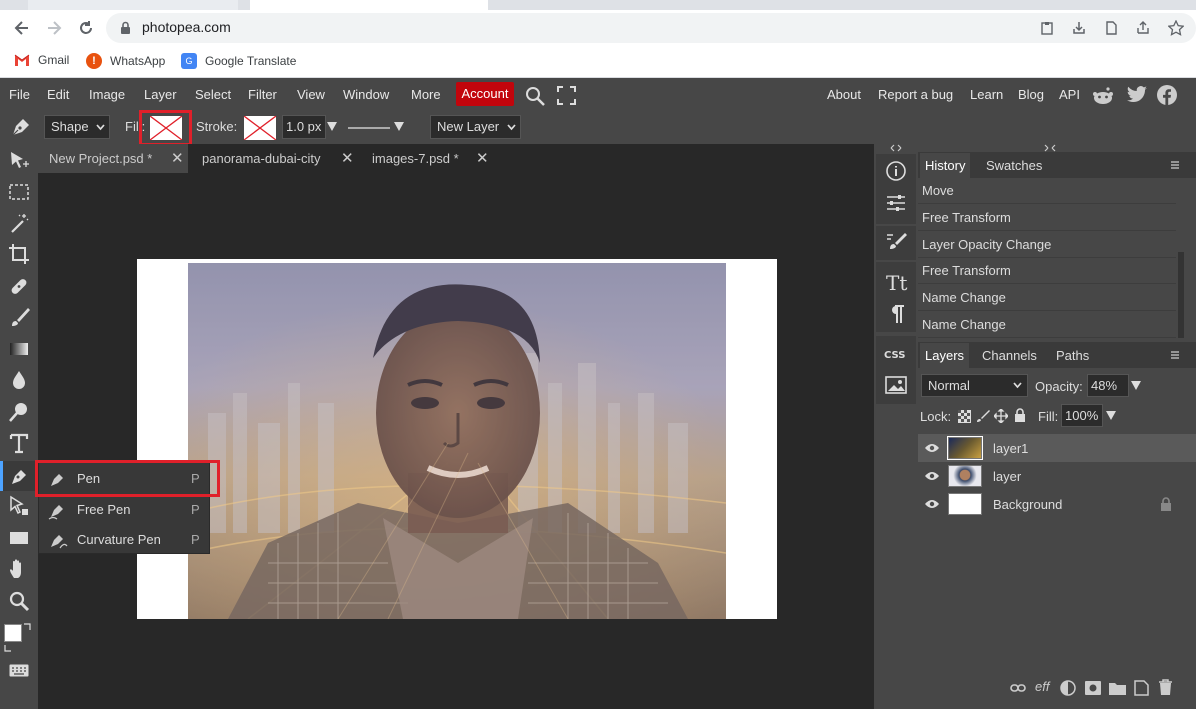  I want to click on trash-icon, so click(1165, 687).